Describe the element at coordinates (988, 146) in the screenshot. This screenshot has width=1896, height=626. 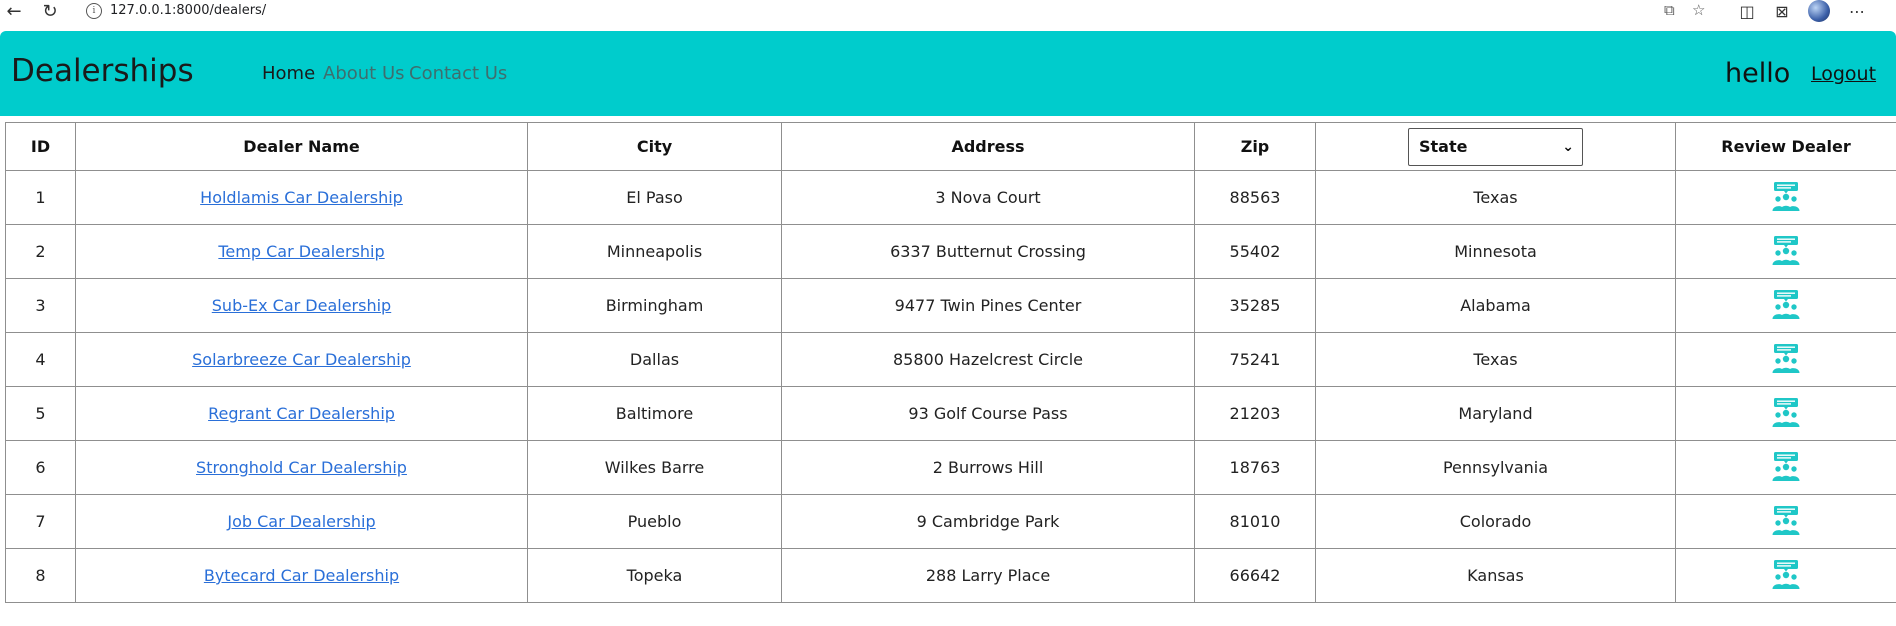
I see `header-address: Address` at that location.